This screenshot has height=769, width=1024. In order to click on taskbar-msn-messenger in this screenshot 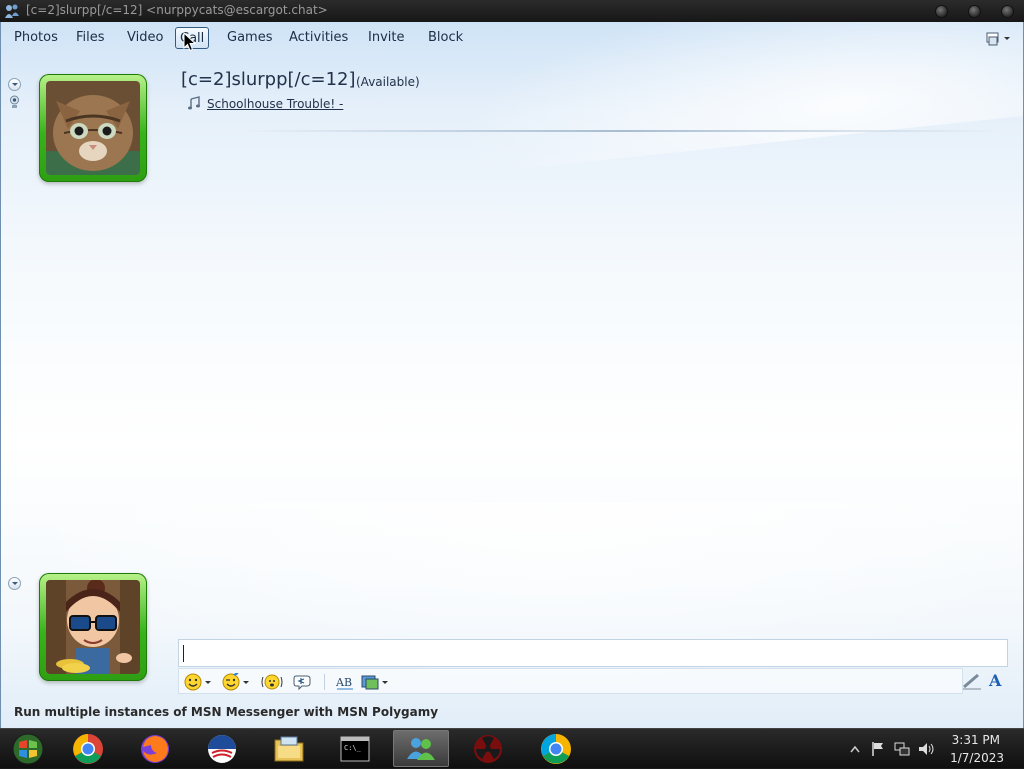, I will do `click(421, 748)`.